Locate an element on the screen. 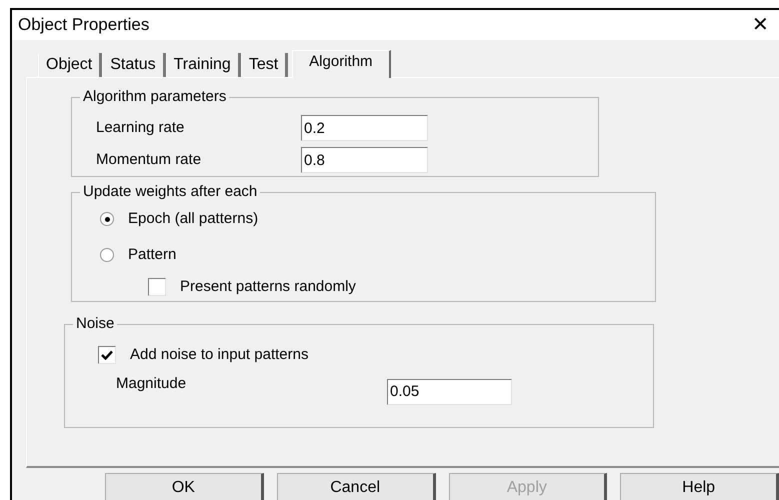 This screenshot has height=500, width=779. dialog-button: OK is located at coordinates (184, 486).